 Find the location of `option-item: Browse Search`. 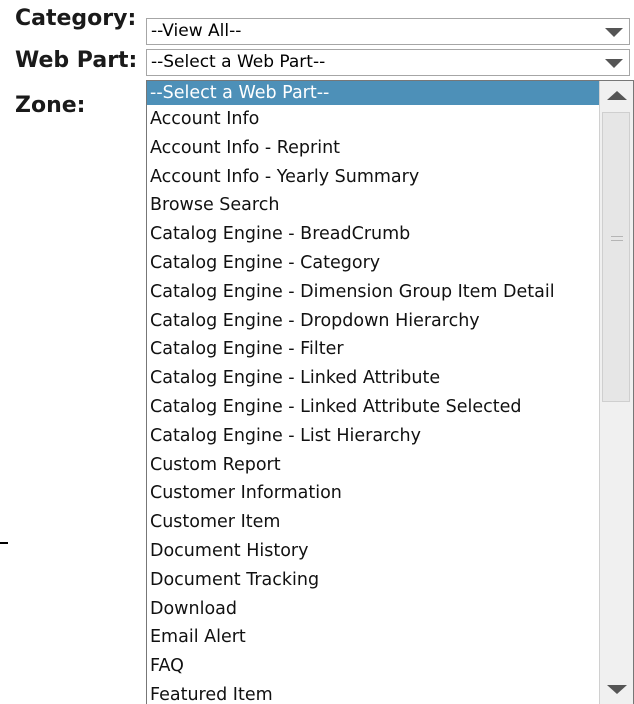

option-item: Browse Search is located at coordinates (373, 205).